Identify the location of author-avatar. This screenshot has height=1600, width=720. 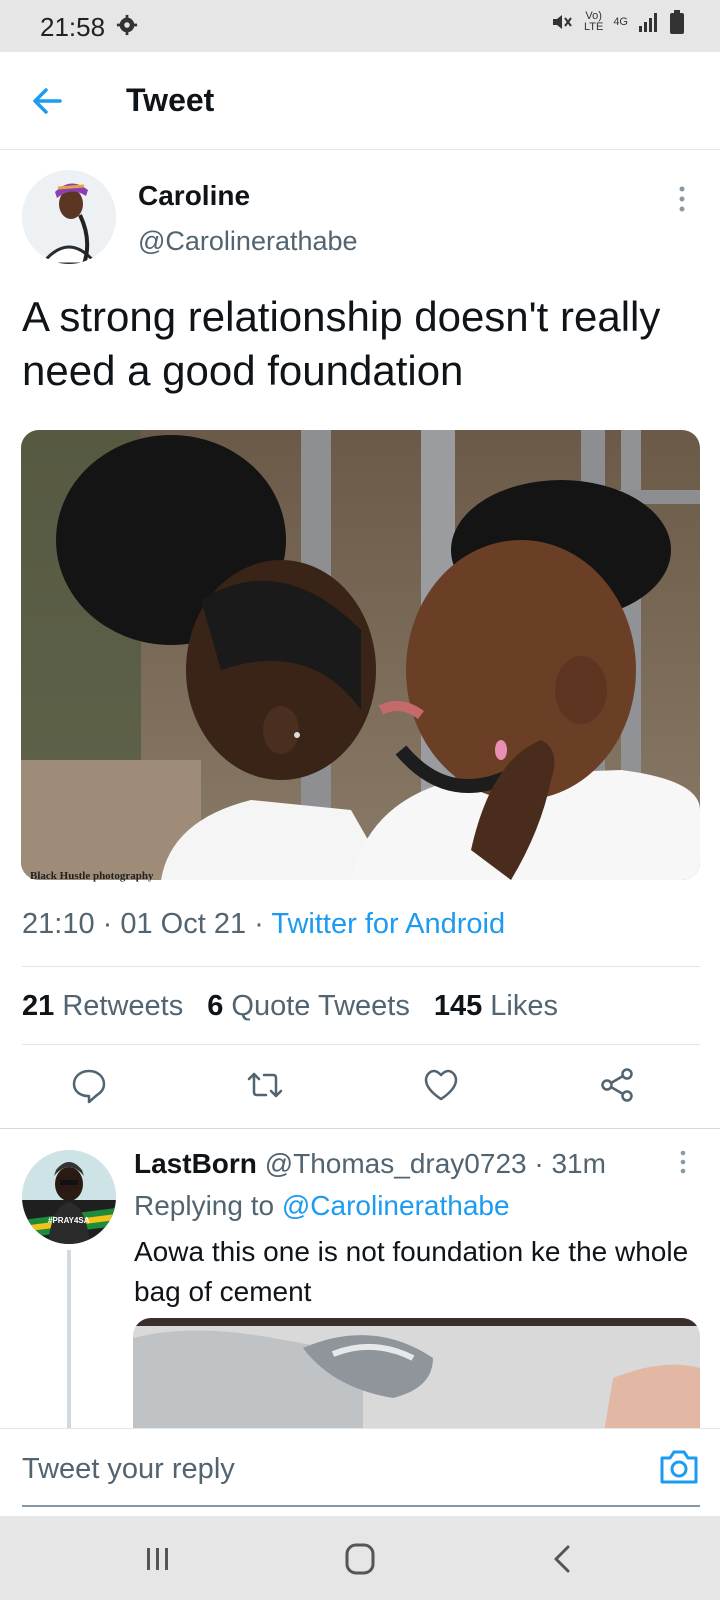
(69, 217).